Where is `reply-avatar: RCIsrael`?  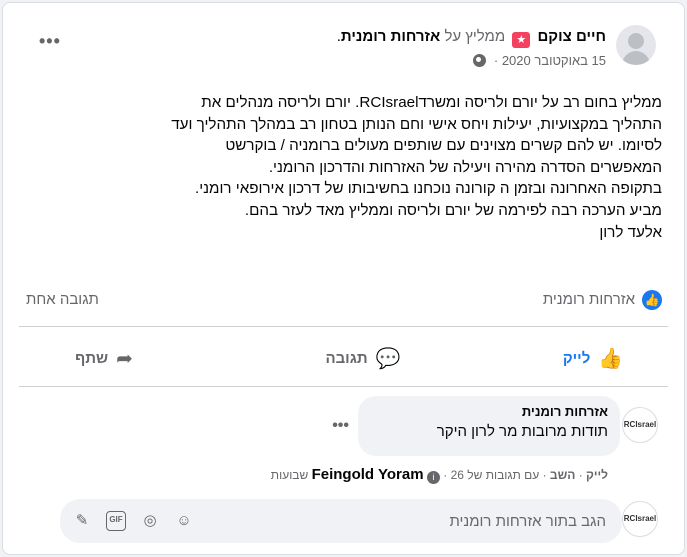
reply-avatar: RCIsrael is located at coordinates (640, 519).